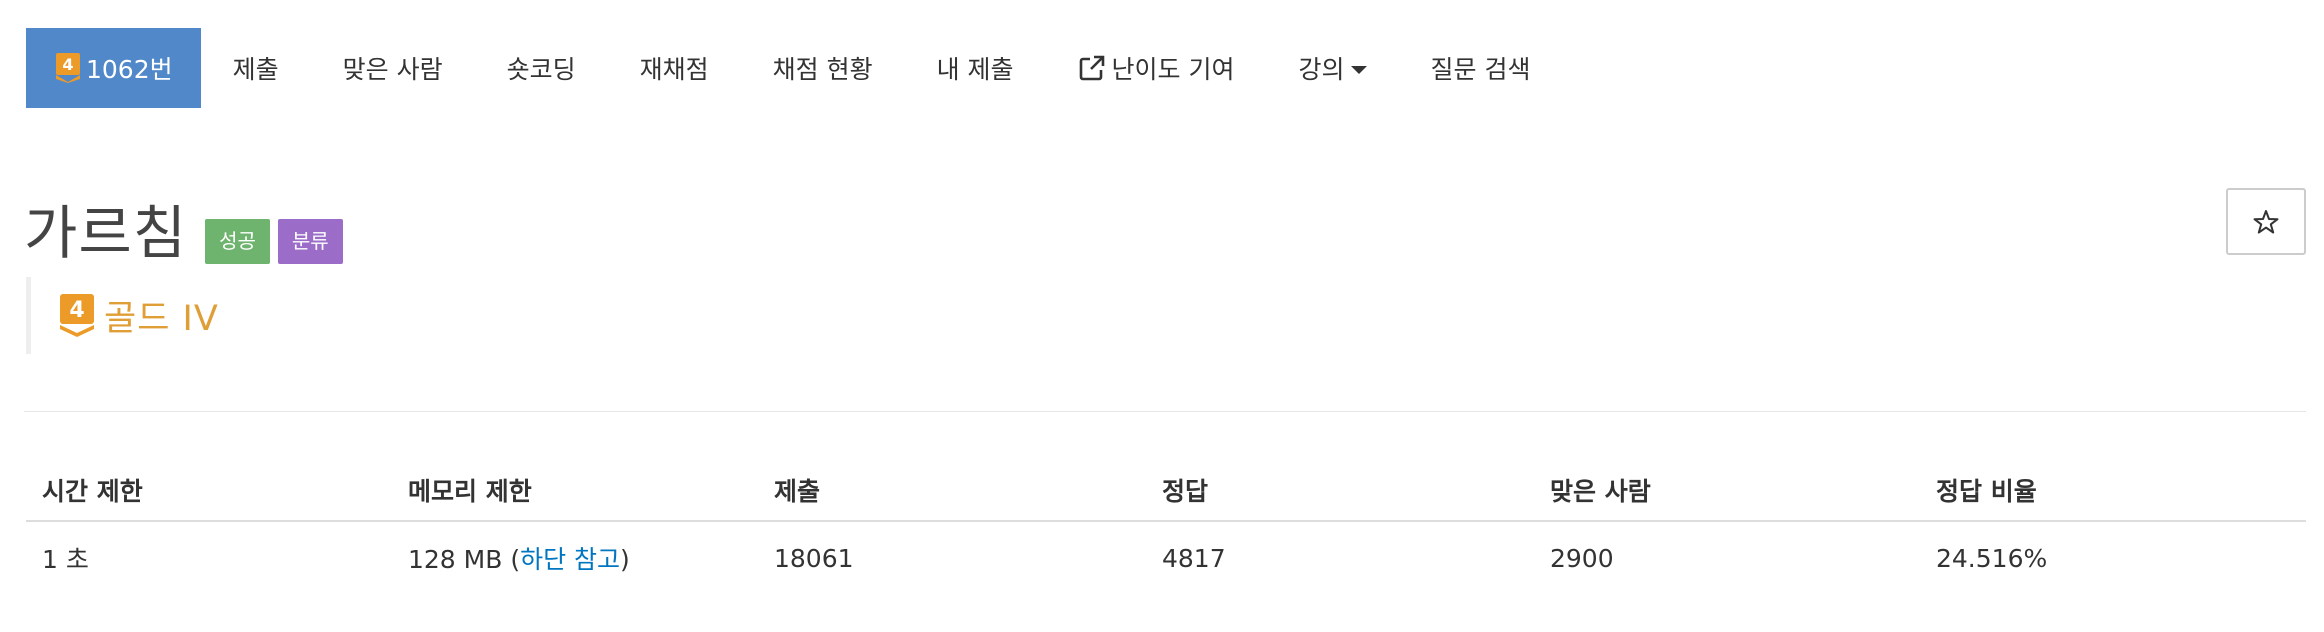 The width and height of the screenshot is (2324, 632). I want to click on tab-label: 숏코딩, so click(541, 69).